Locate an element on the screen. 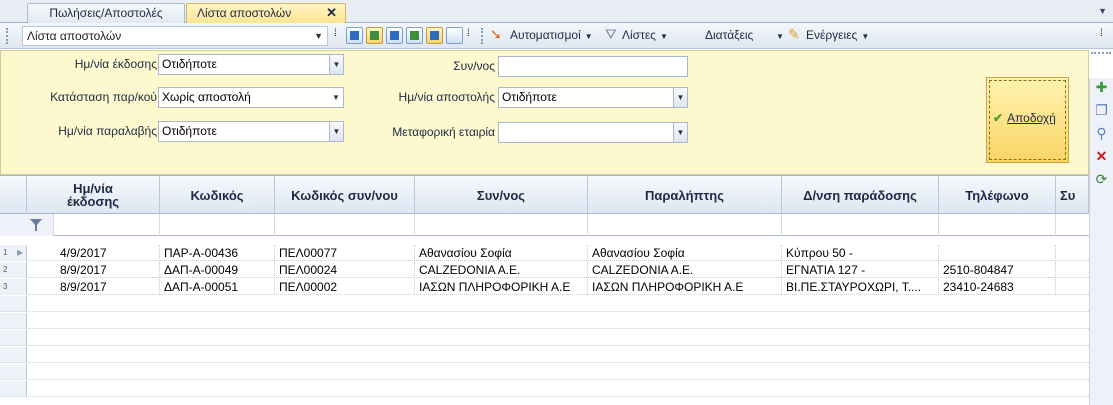 This screenshot has width=1113, height=405. row-indicator: 3 is located at coordinates (13, 287).